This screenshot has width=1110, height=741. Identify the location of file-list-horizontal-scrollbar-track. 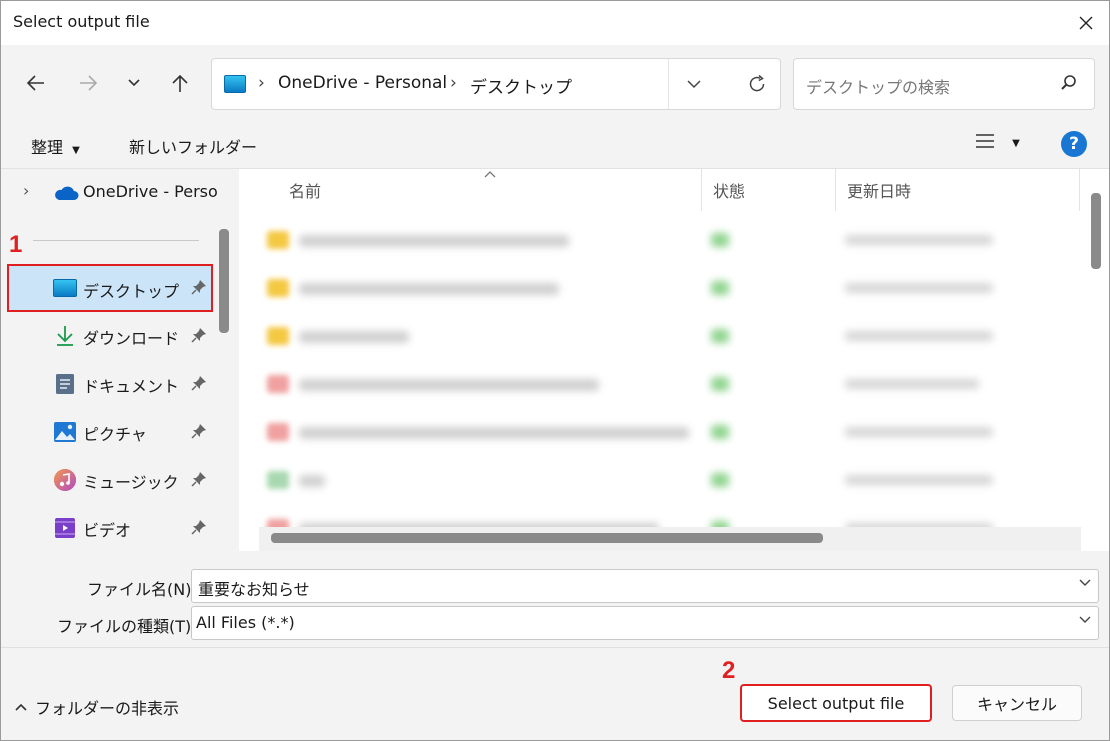
(670, 539).